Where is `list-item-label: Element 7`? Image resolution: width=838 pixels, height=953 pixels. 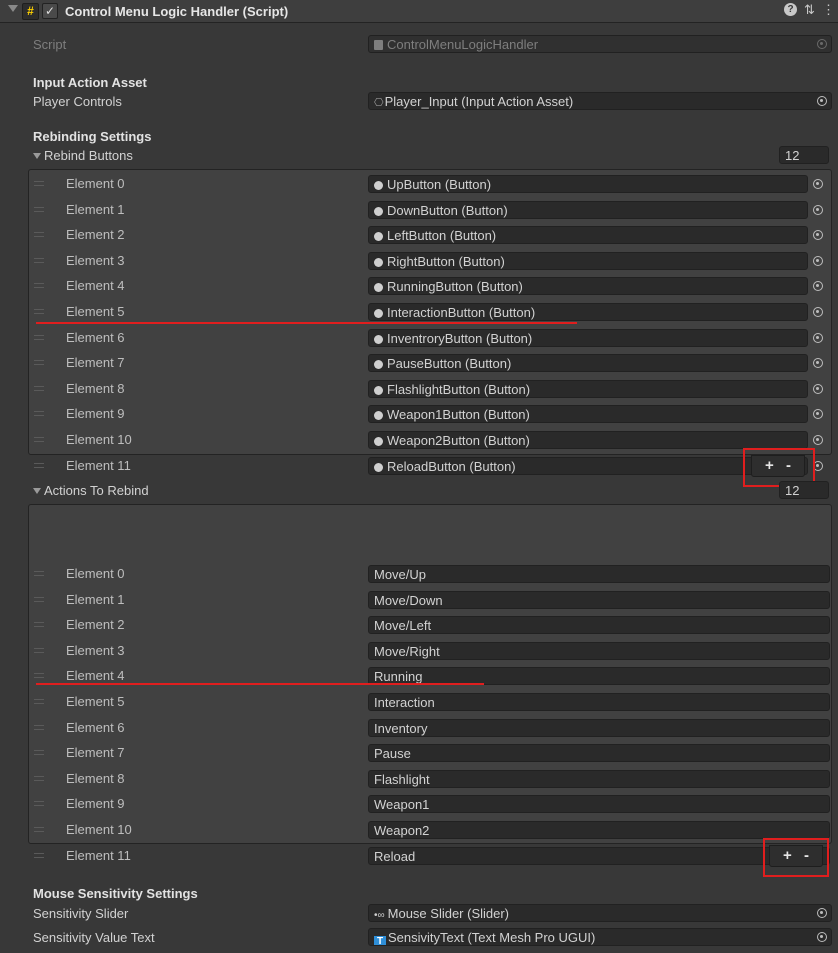
list-item-label: Element 7 is located at coordinates (95, 753).